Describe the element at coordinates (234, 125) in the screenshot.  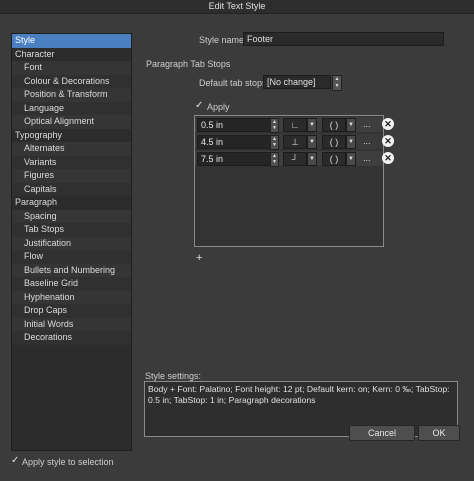
I see `tab-position-input: 0.5 in` at that location.